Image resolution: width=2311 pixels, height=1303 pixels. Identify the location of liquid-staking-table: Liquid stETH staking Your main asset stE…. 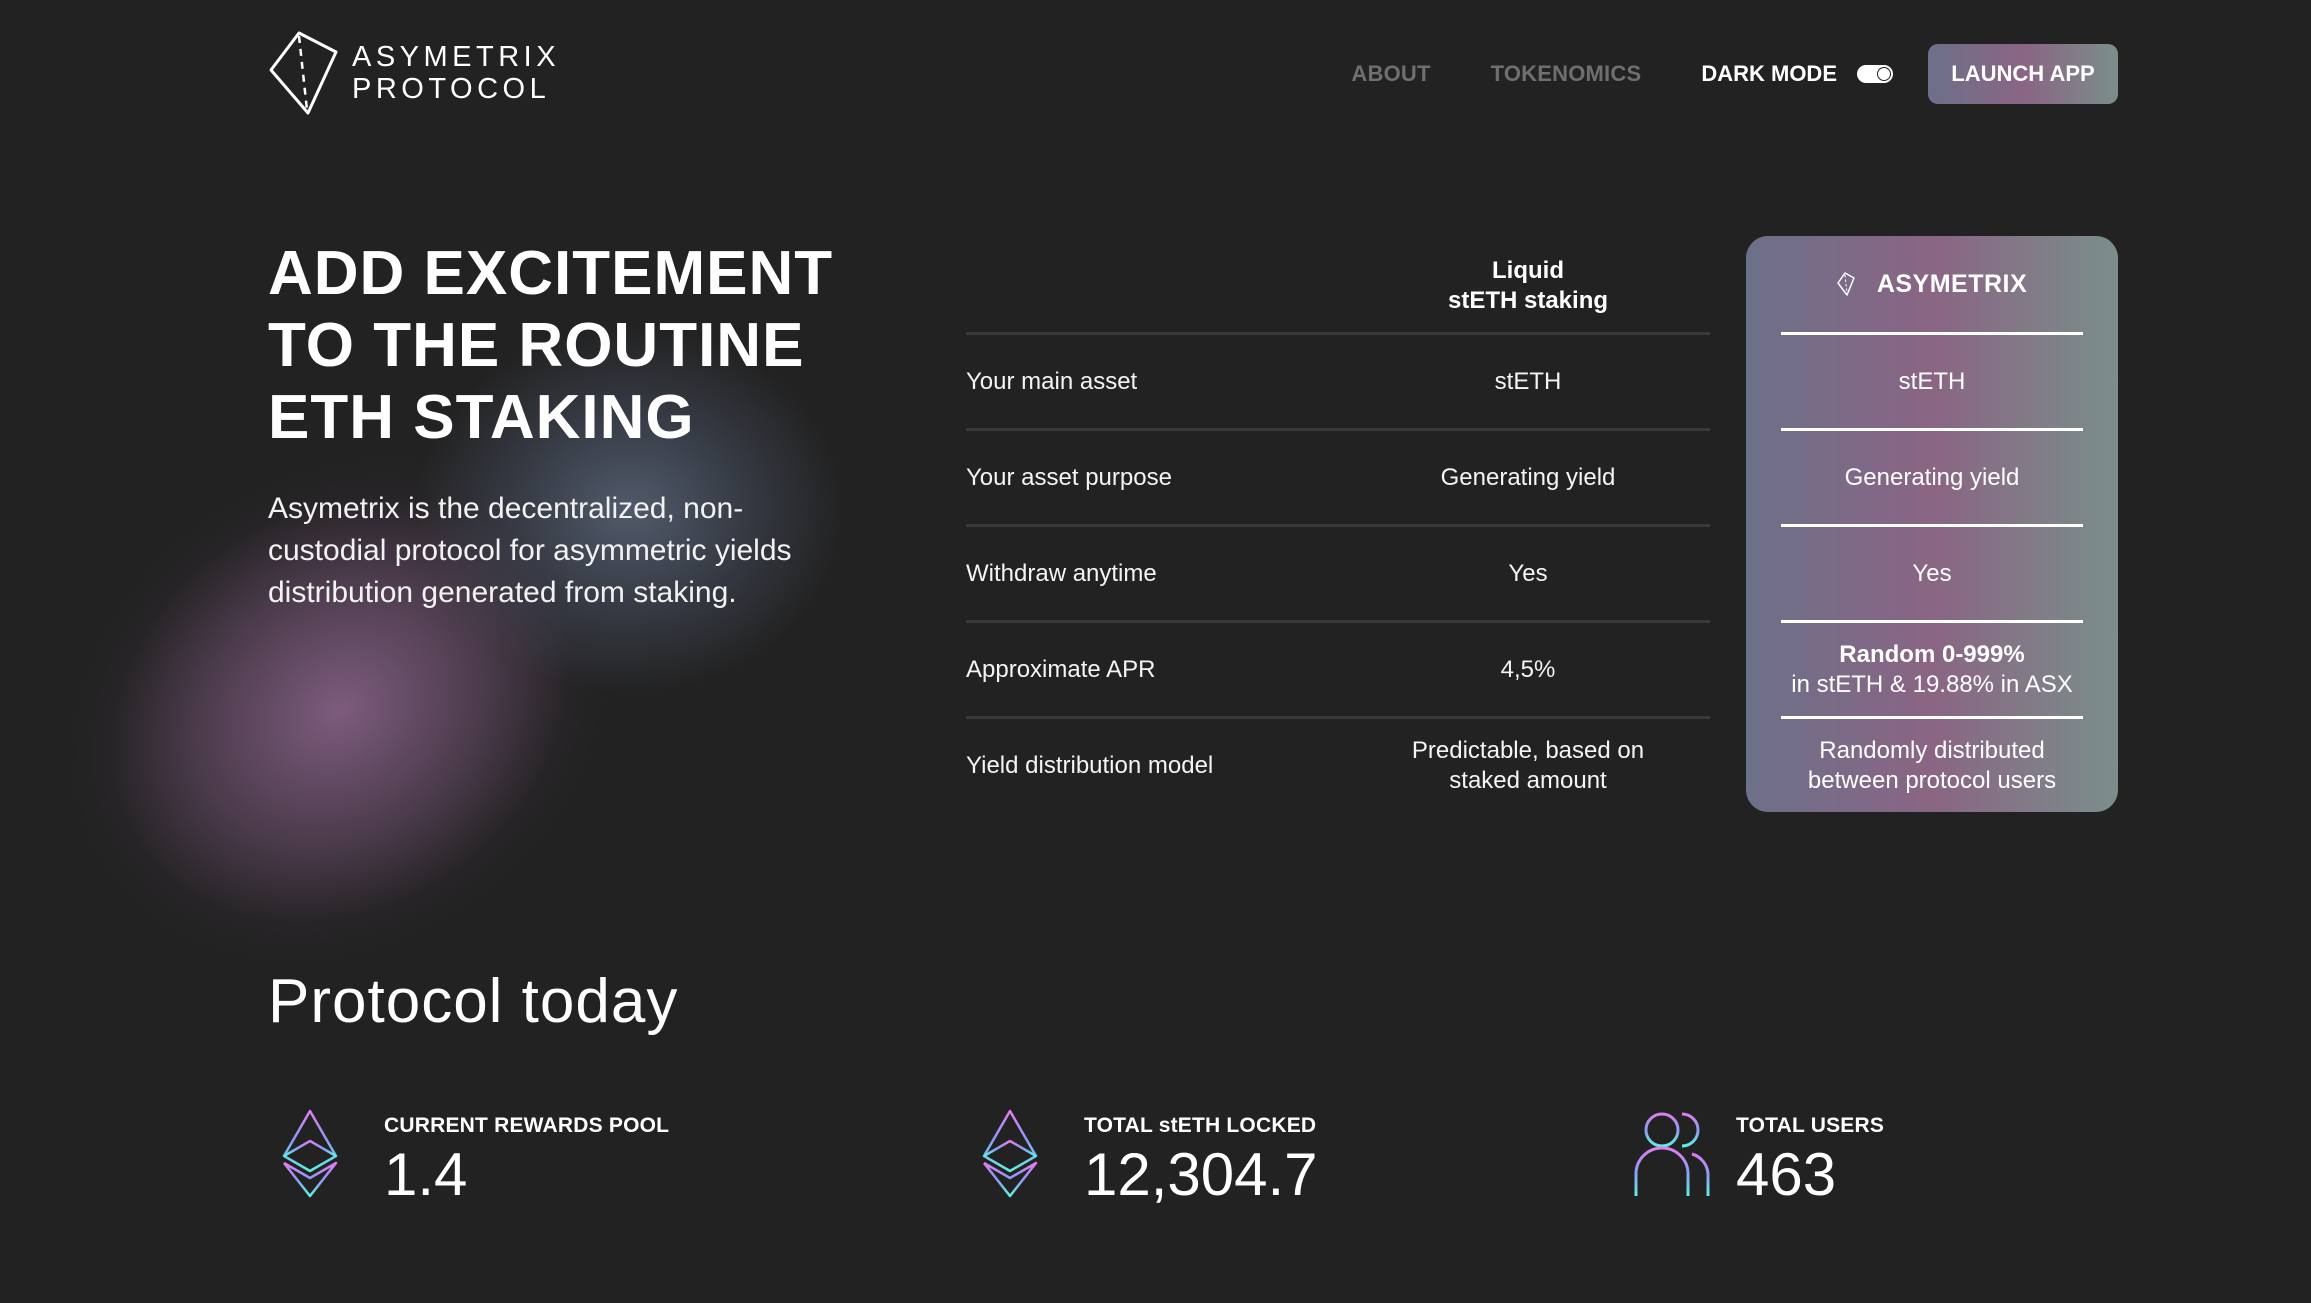
(1338, 524).